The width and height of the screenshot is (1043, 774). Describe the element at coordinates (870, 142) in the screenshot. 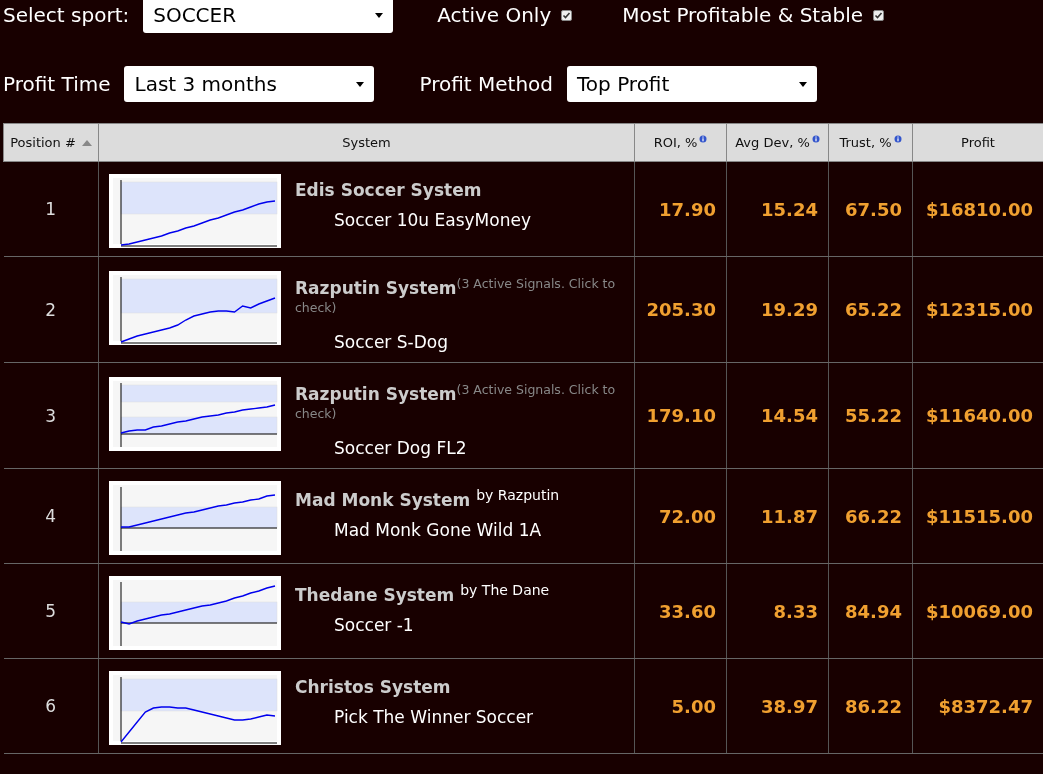

I see `column-header: Trust, %` at that location.